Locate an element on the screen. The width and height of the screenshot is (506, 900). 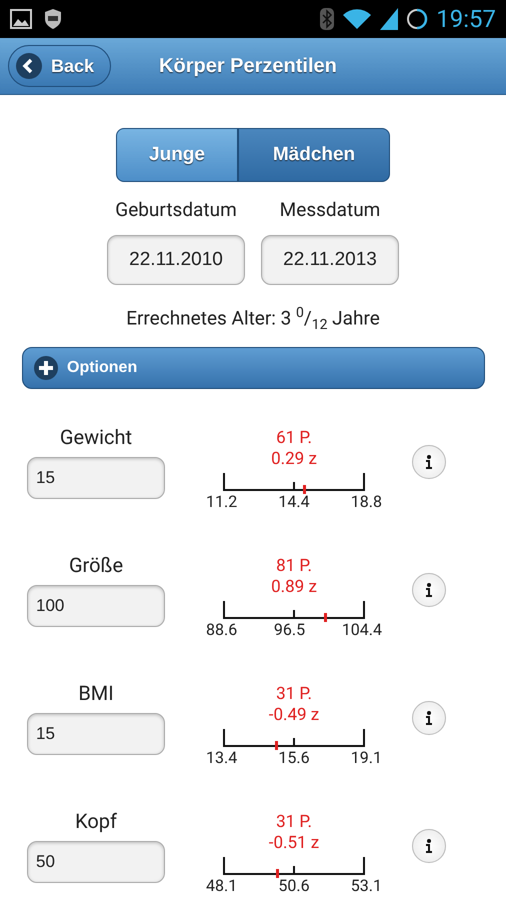
measurement-label: Größe is located at coordinates (96, 565).